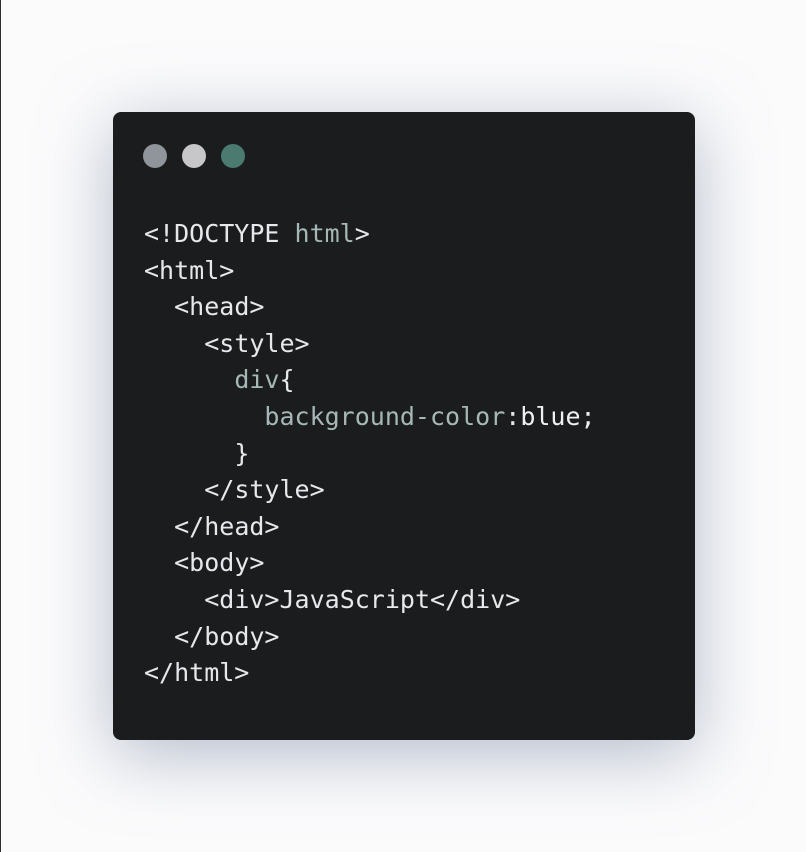 This screenshot has height=852, width=806. I want to click on code-token: JavaScript, so click(354, 599).